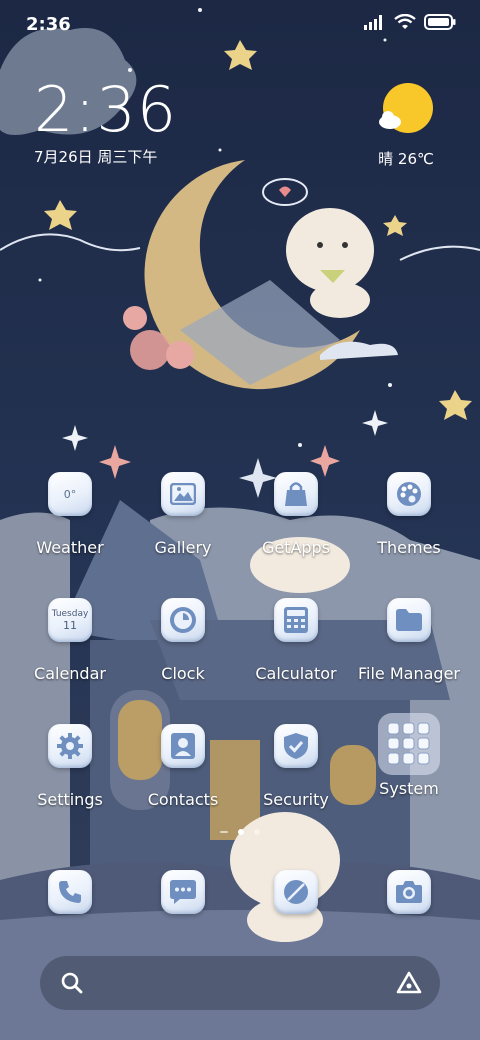 The height and width of the screenshot is (1040, 480). What do you see at coordinates (409, 547) in the screenshot?
I see `app-label: Themes` at bounding box center [409, 547].